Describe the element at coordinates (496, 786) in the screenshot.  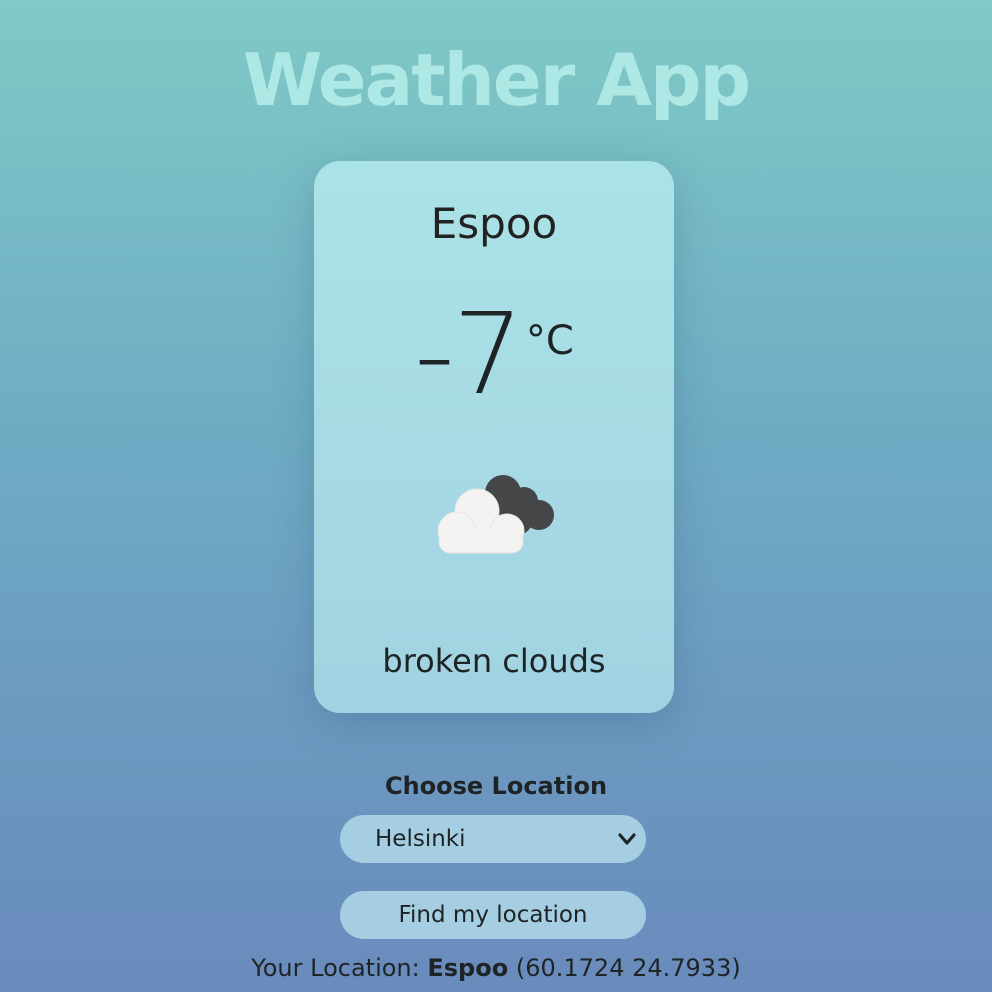
I see `choose-location-label: Choose Location` at that location.